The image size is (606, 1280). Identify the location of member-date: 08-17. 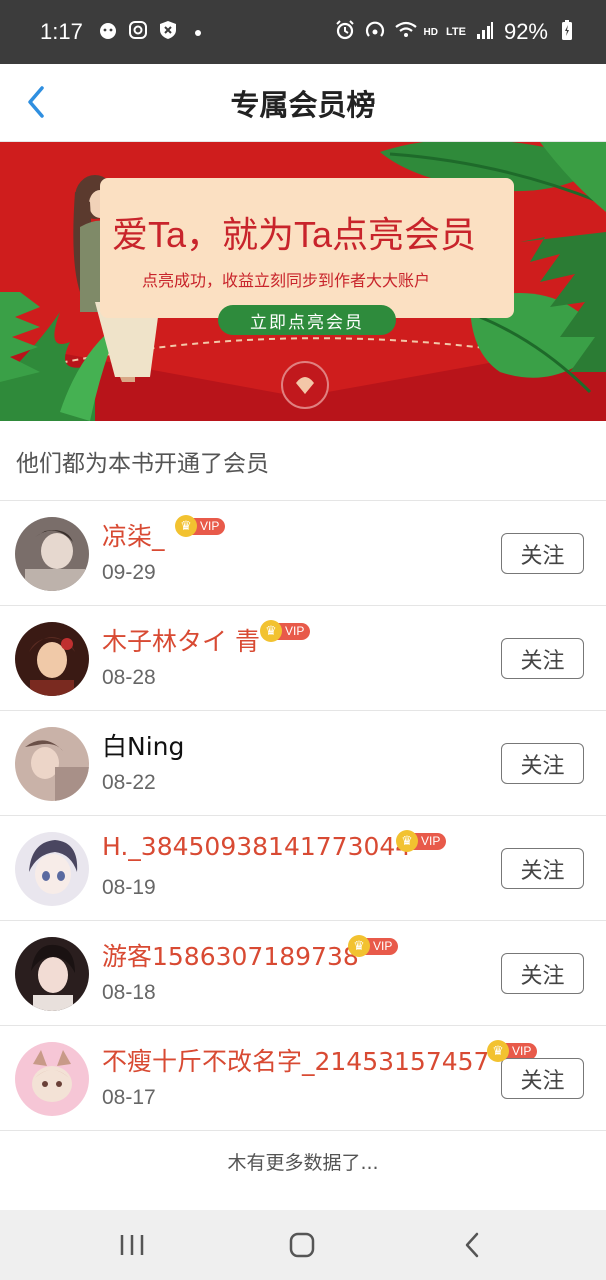
(129, 1097).